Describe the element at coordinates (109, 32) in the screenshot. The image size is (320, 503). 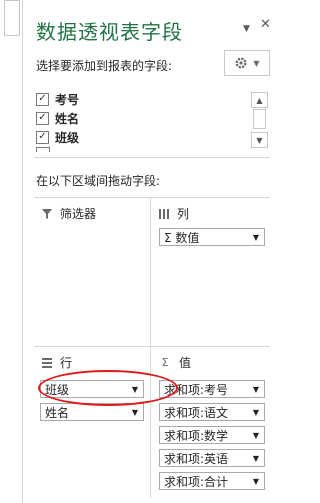
I see `pane-title: 数据透视表字段` at that location.